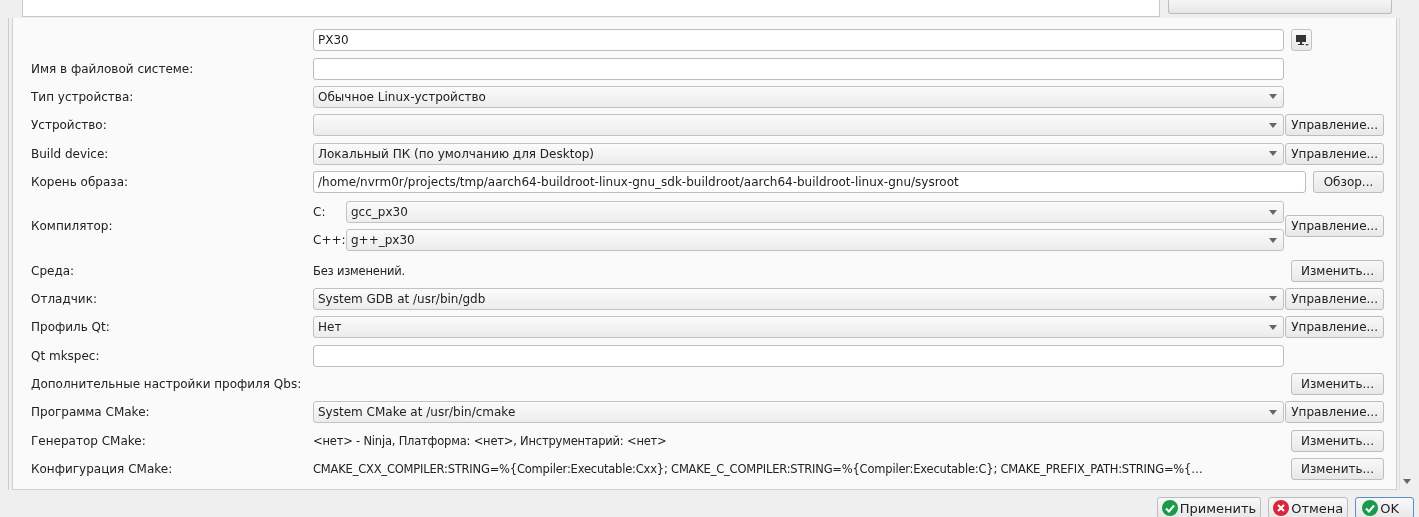  Describe the element at coordinates (815, 240) in the screenshot. I see `dropdown: g++_px30` at that location.